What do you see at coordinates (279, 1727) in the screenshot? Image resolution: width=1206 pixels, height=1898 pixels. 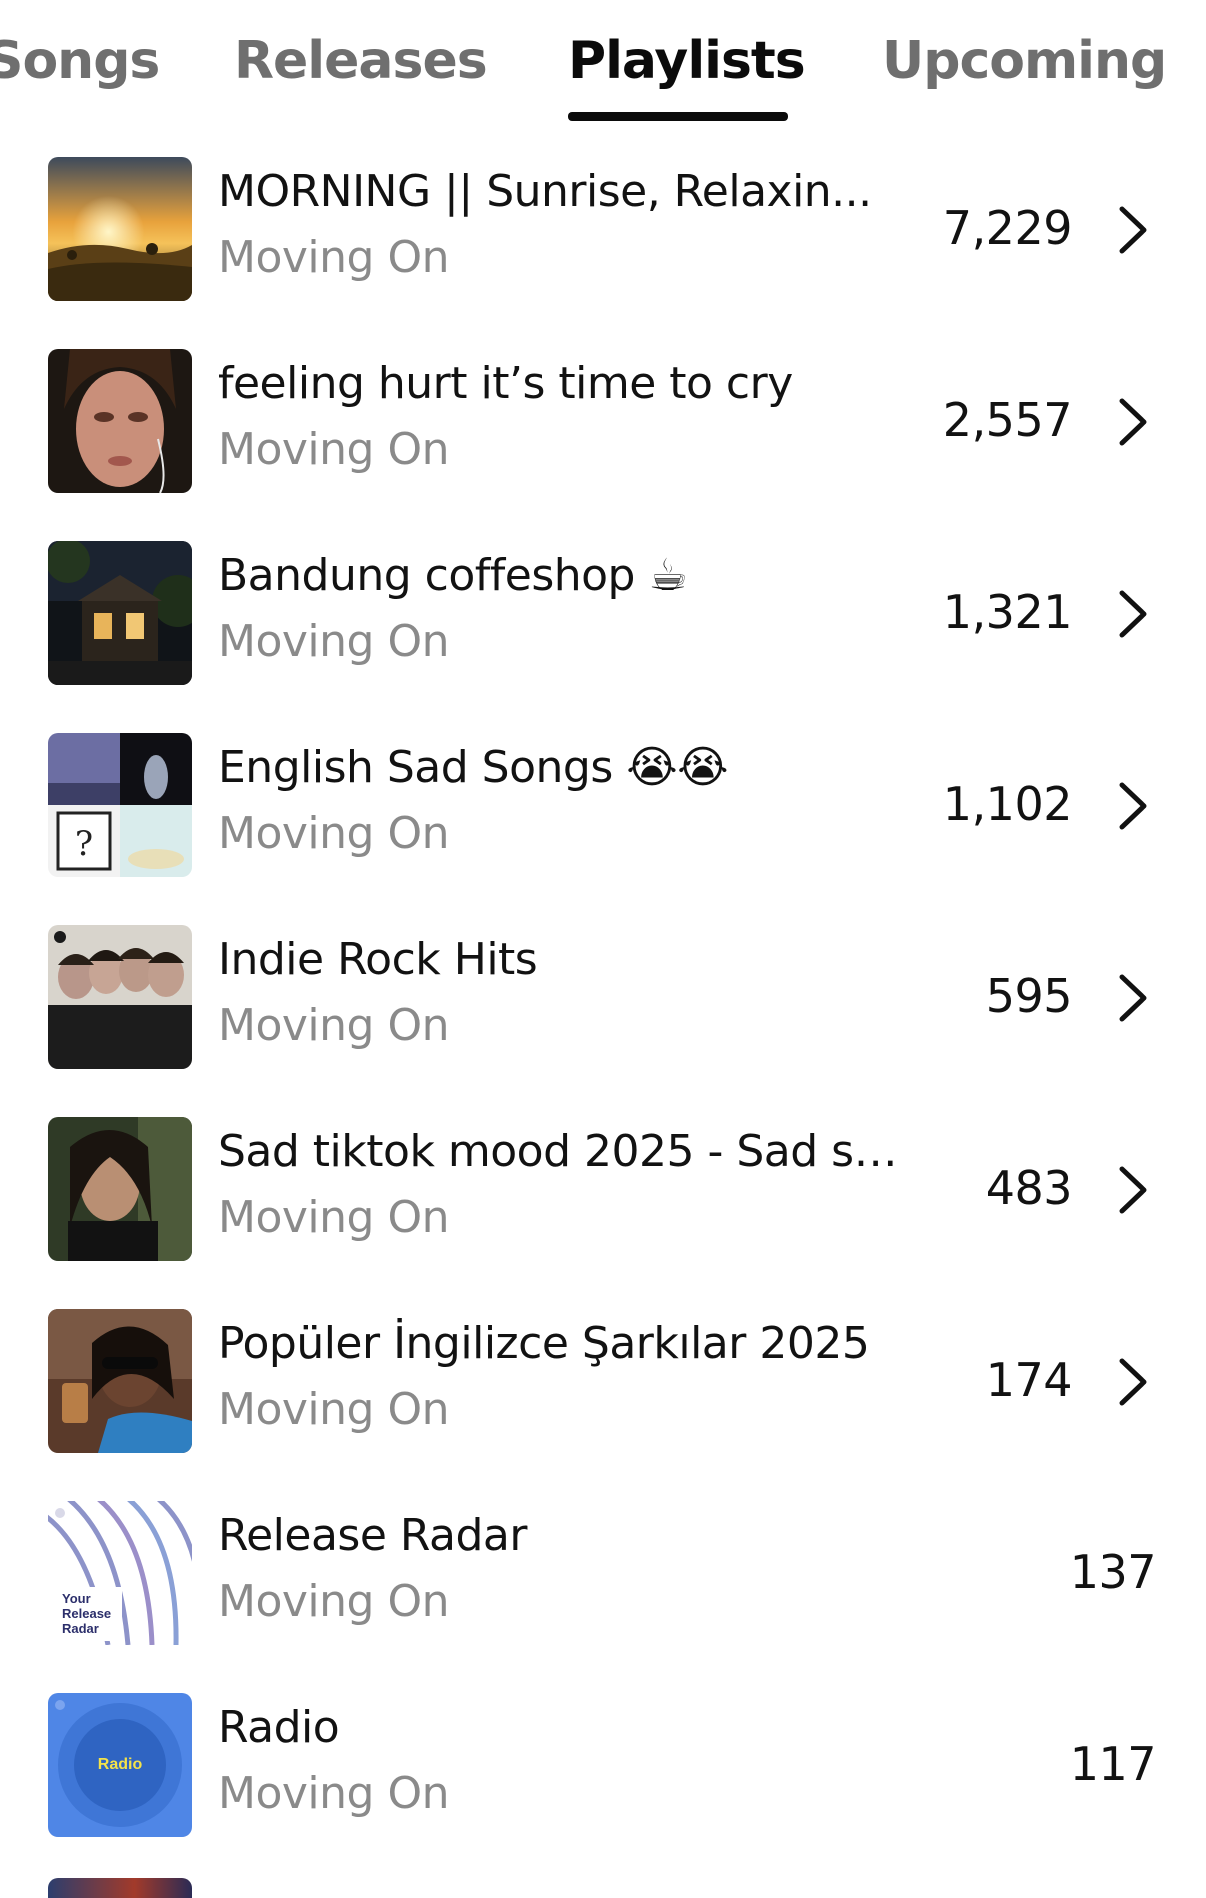 I see `playlist-title: Radio` at bounding box center [279, 1727].